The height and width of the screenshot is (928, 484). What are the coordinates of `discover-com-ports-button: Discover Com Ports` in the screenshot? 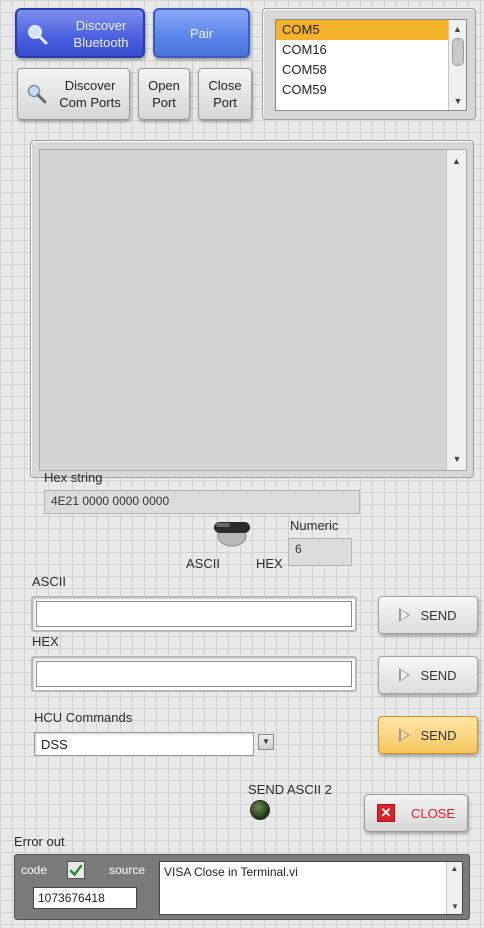 It's located at (73, 94).